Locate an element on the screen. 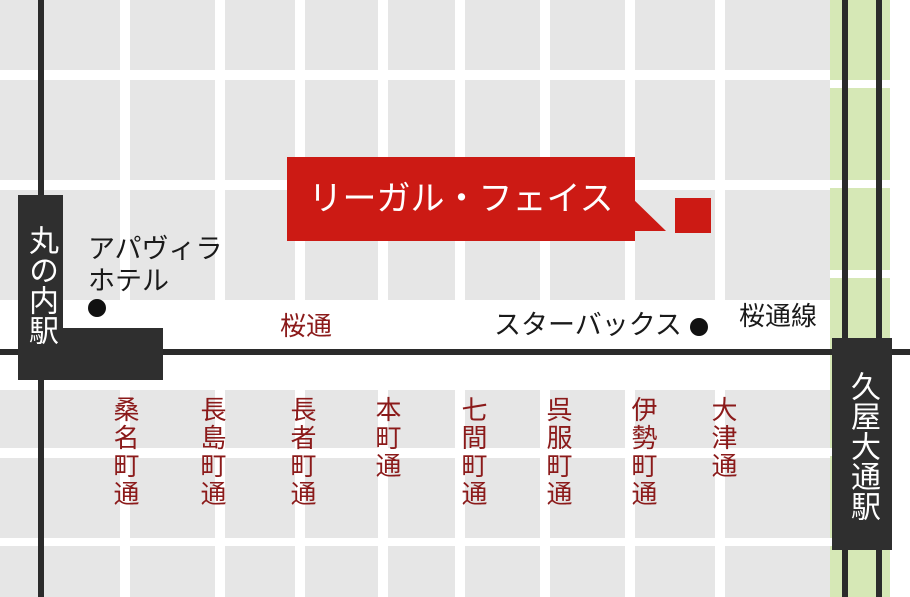 This screenshot has height=597, width=910. hisaya-odori-station-label: 久屋大通駅 is located at coordinates (862, 446).